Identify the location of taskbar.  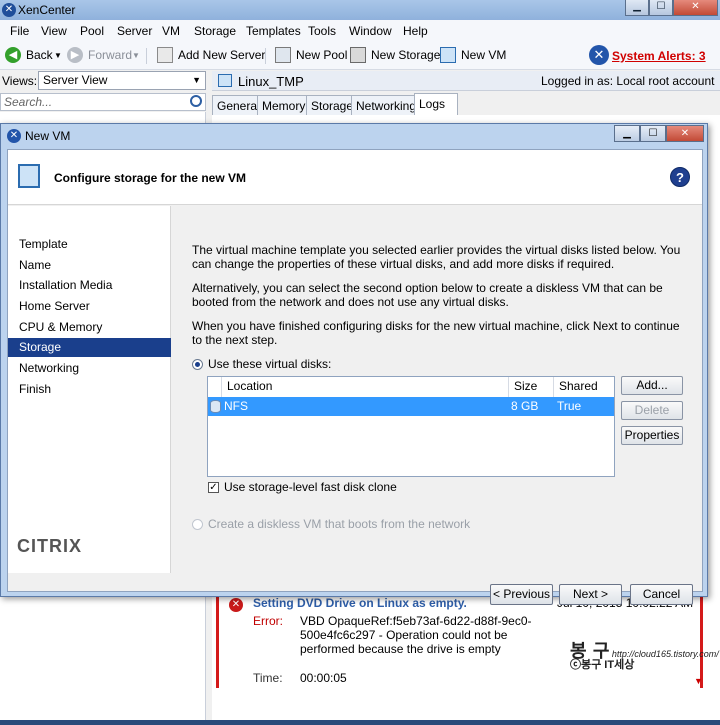
(360, 722).